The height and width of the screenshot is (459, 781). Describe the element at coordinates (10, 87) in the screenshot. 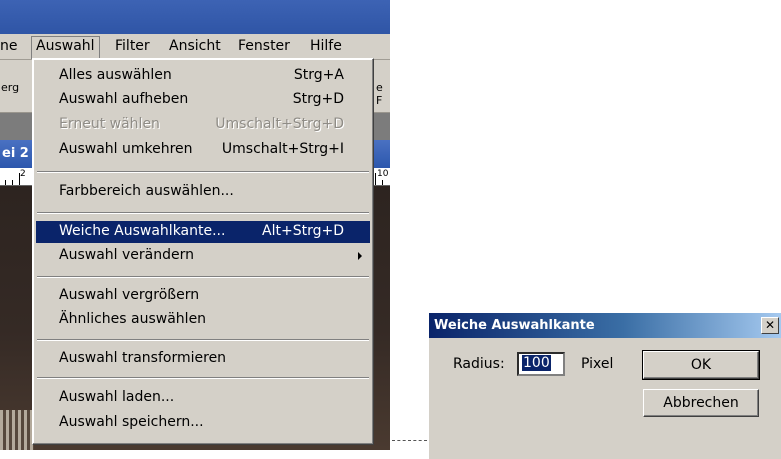

I see `toolbar-label-left: erg` at that location.